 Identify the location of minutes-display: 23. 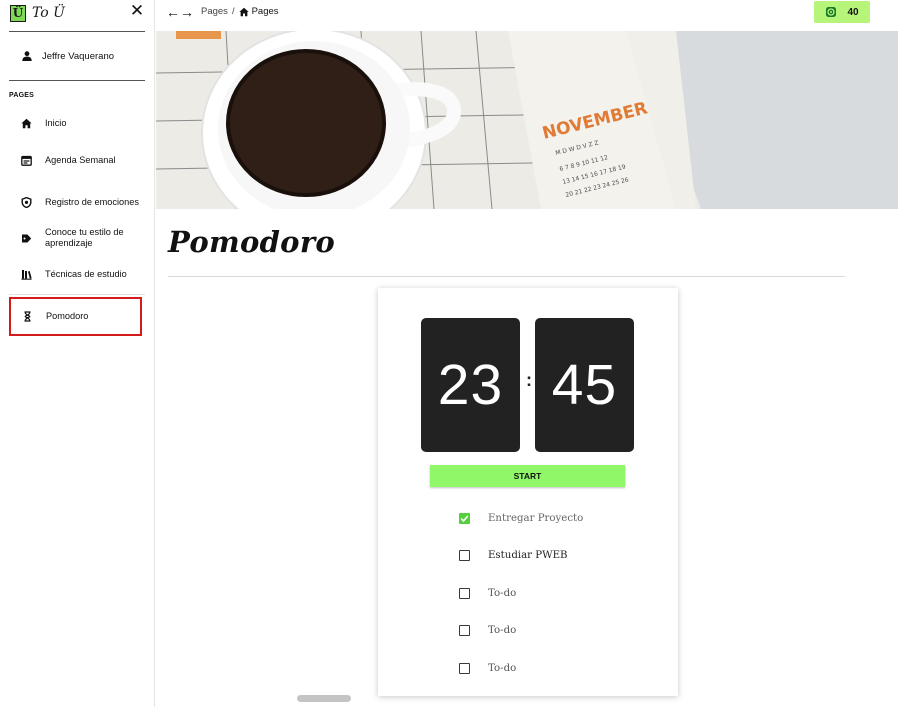
(470, 385).